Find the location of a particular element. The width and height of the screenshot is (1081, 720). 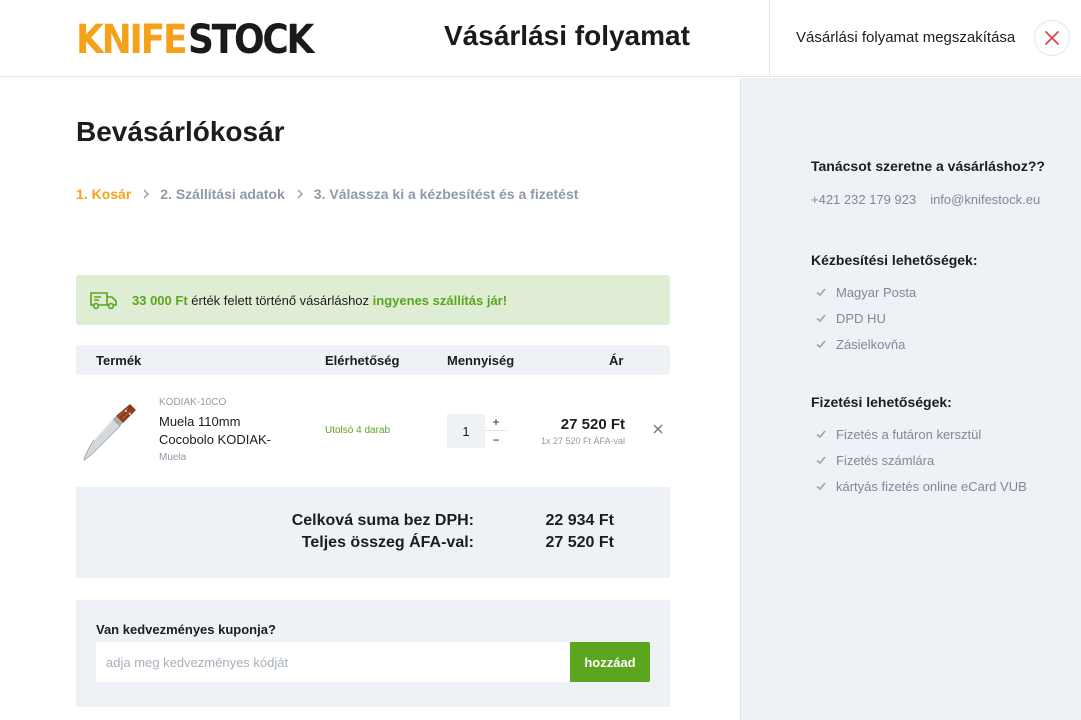

step-shipping: 2. Szállítási adatok is located at coordinates (222, 194).